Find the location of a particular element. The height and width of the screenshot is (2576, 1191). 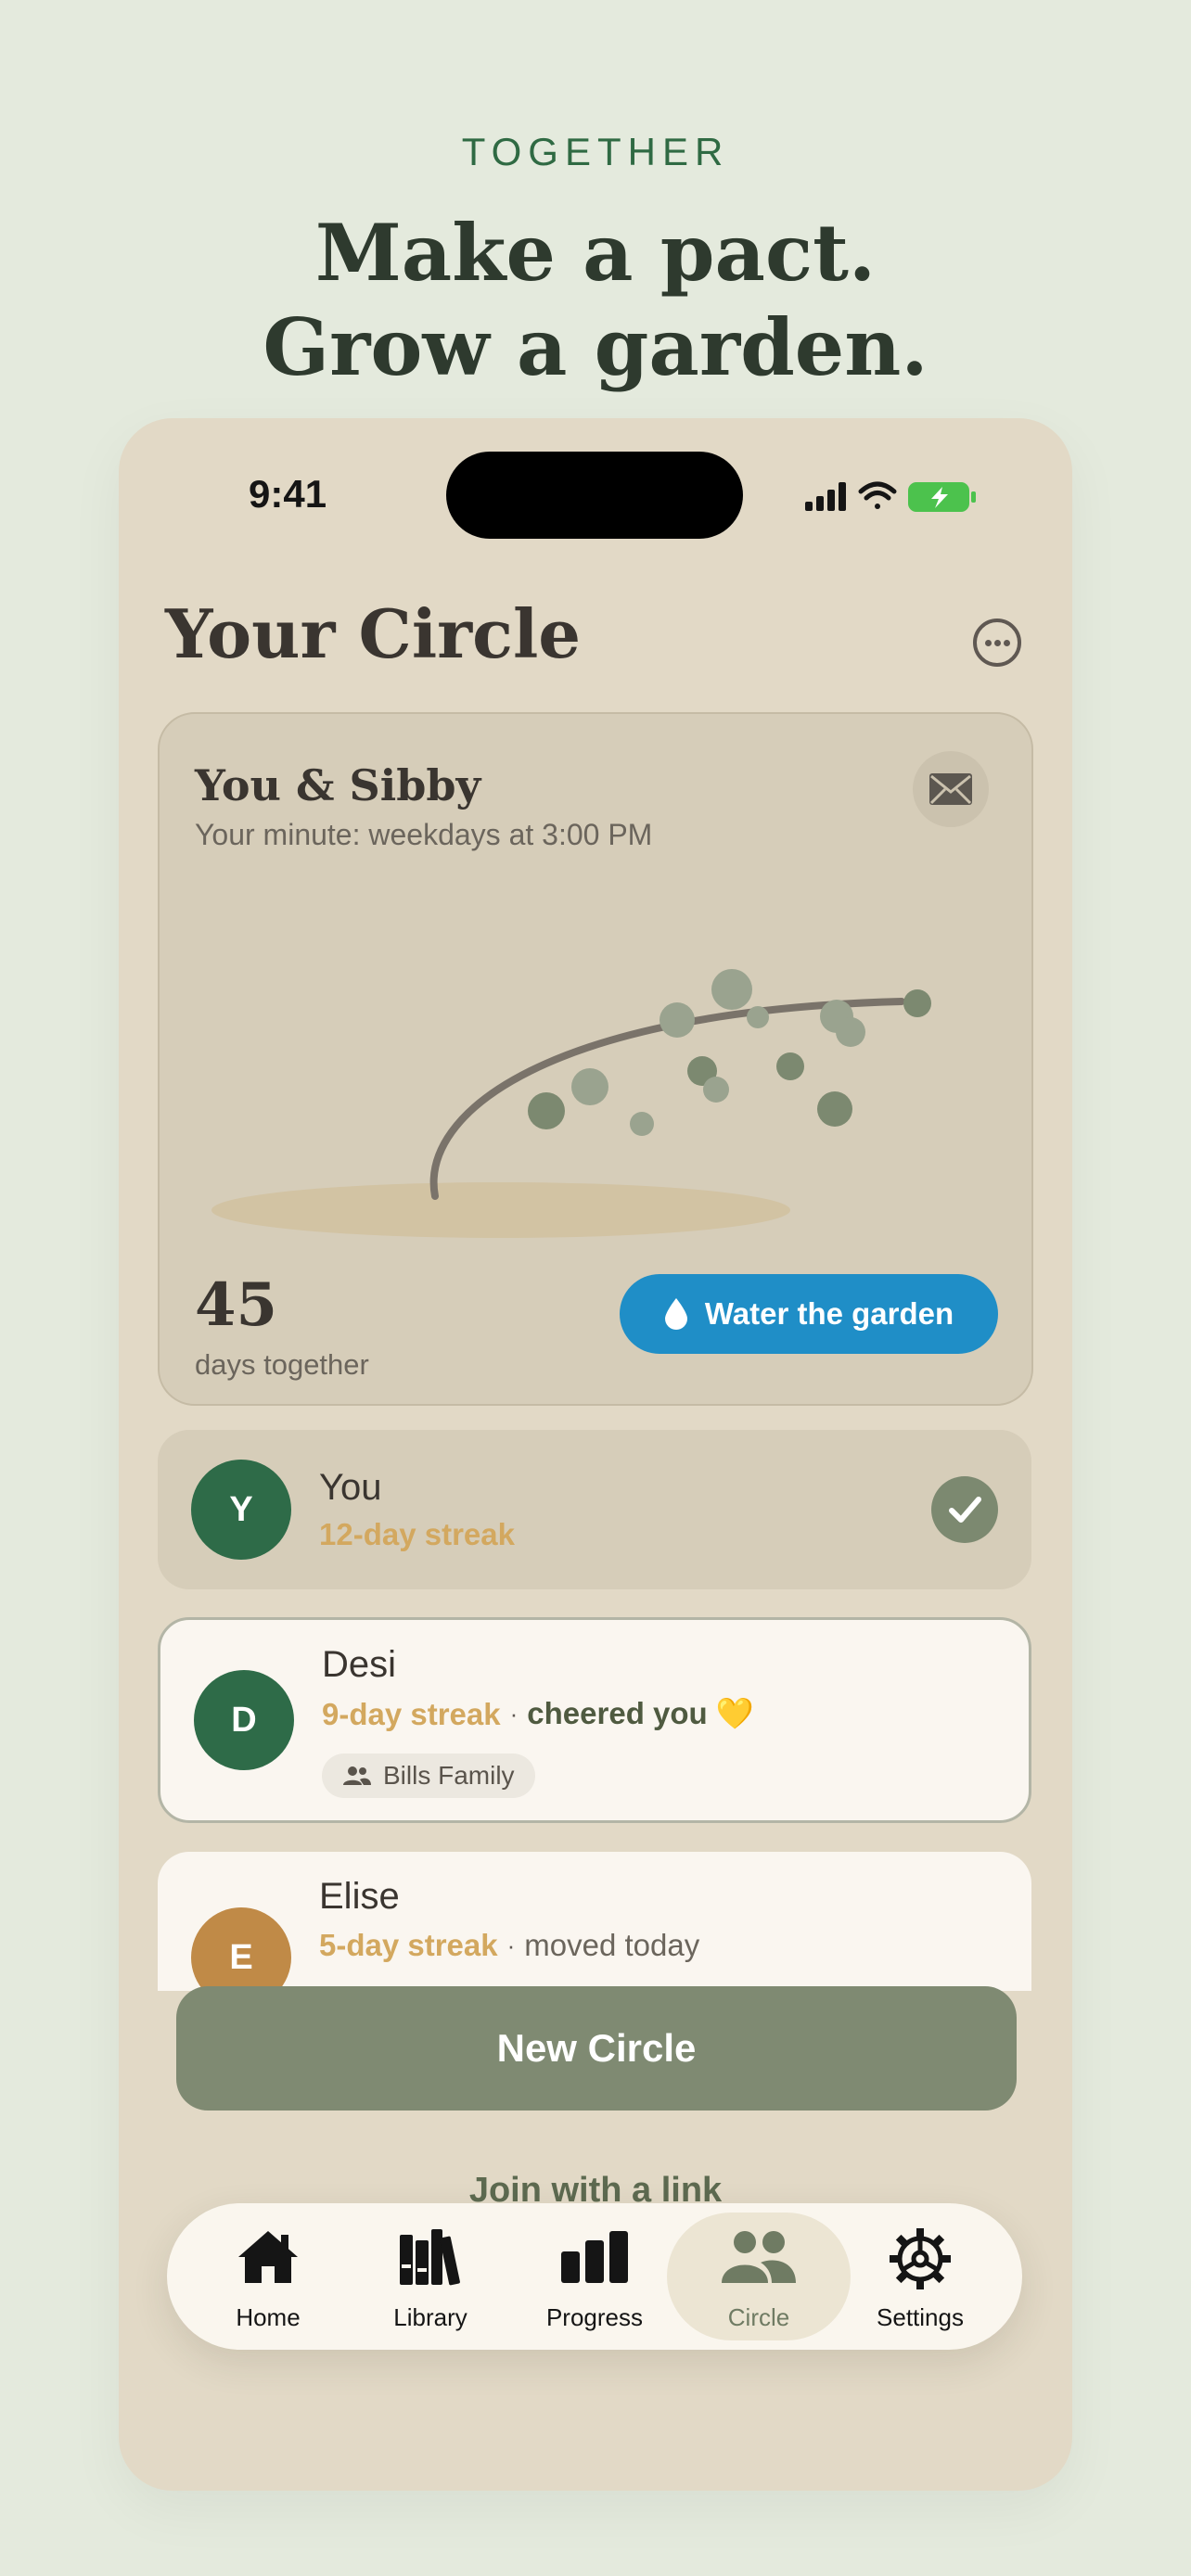

streak-count: 12-day streak is located at coordinates (417, 1534).